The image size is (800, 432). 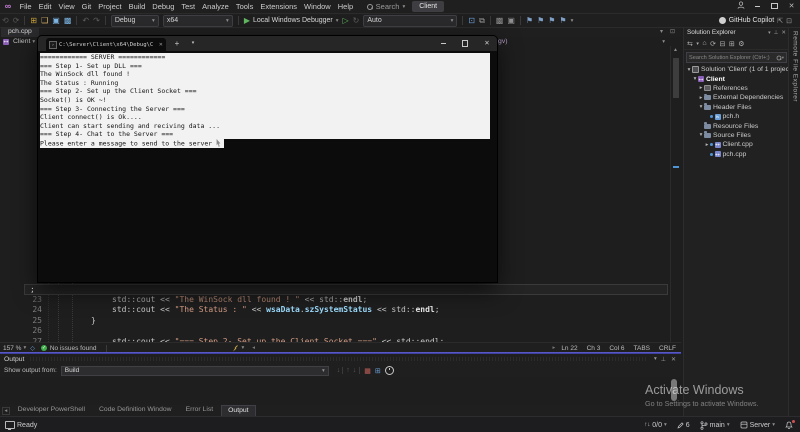 I want to click on drag-grip, so click(x=339, y=359).